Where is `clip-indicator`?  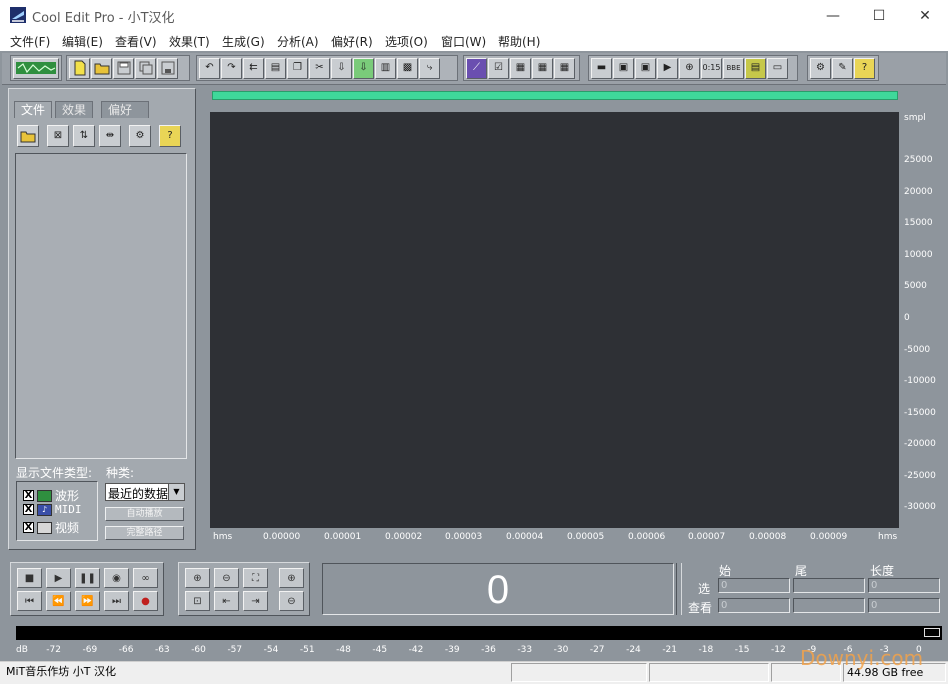 clip-indicator is located at coordinates (932, 632).